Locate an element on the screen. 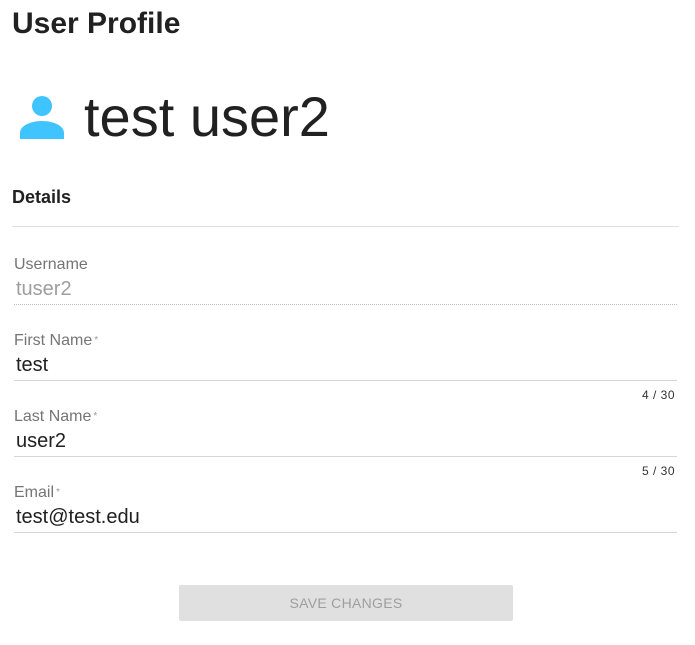  save-changes-button: SAVE CHANGES is located at coordinates (346, 603).